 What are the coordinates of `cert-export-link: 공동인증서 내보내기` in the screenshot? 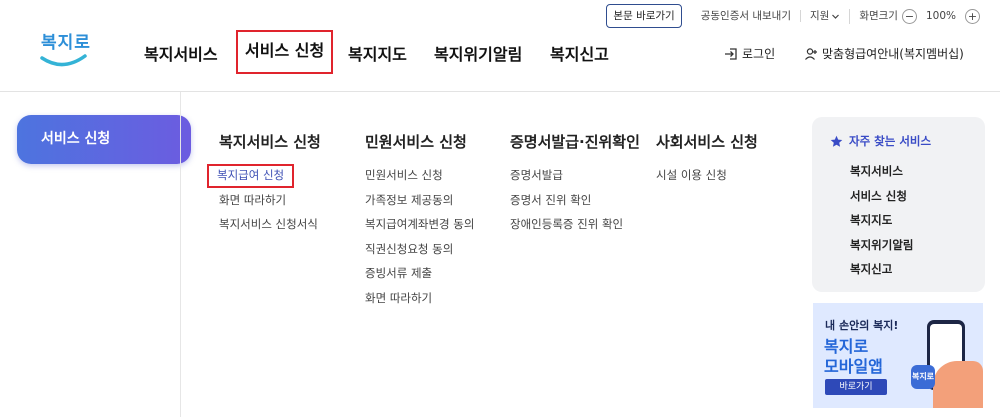 It's located at (746, 16).